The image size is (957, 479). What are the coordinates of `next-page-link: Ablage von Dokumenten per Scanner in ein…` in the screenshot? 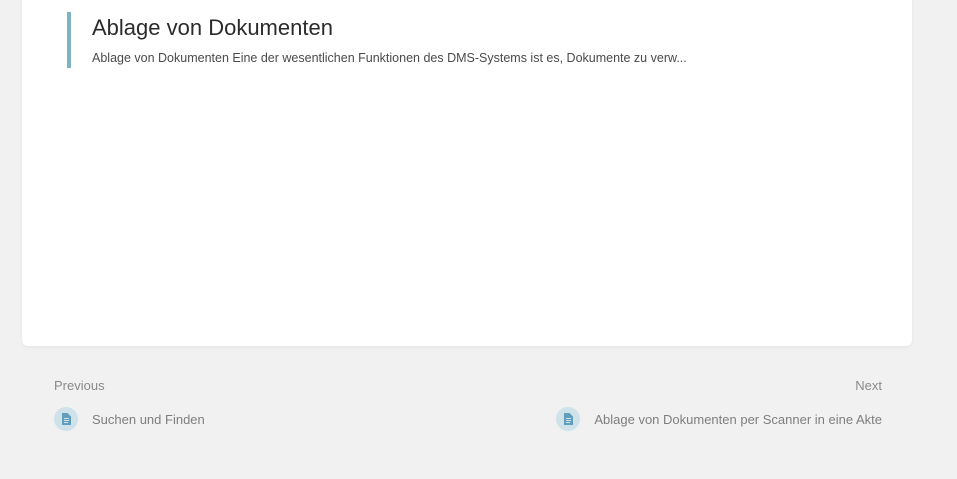 It's located at (719, 419).